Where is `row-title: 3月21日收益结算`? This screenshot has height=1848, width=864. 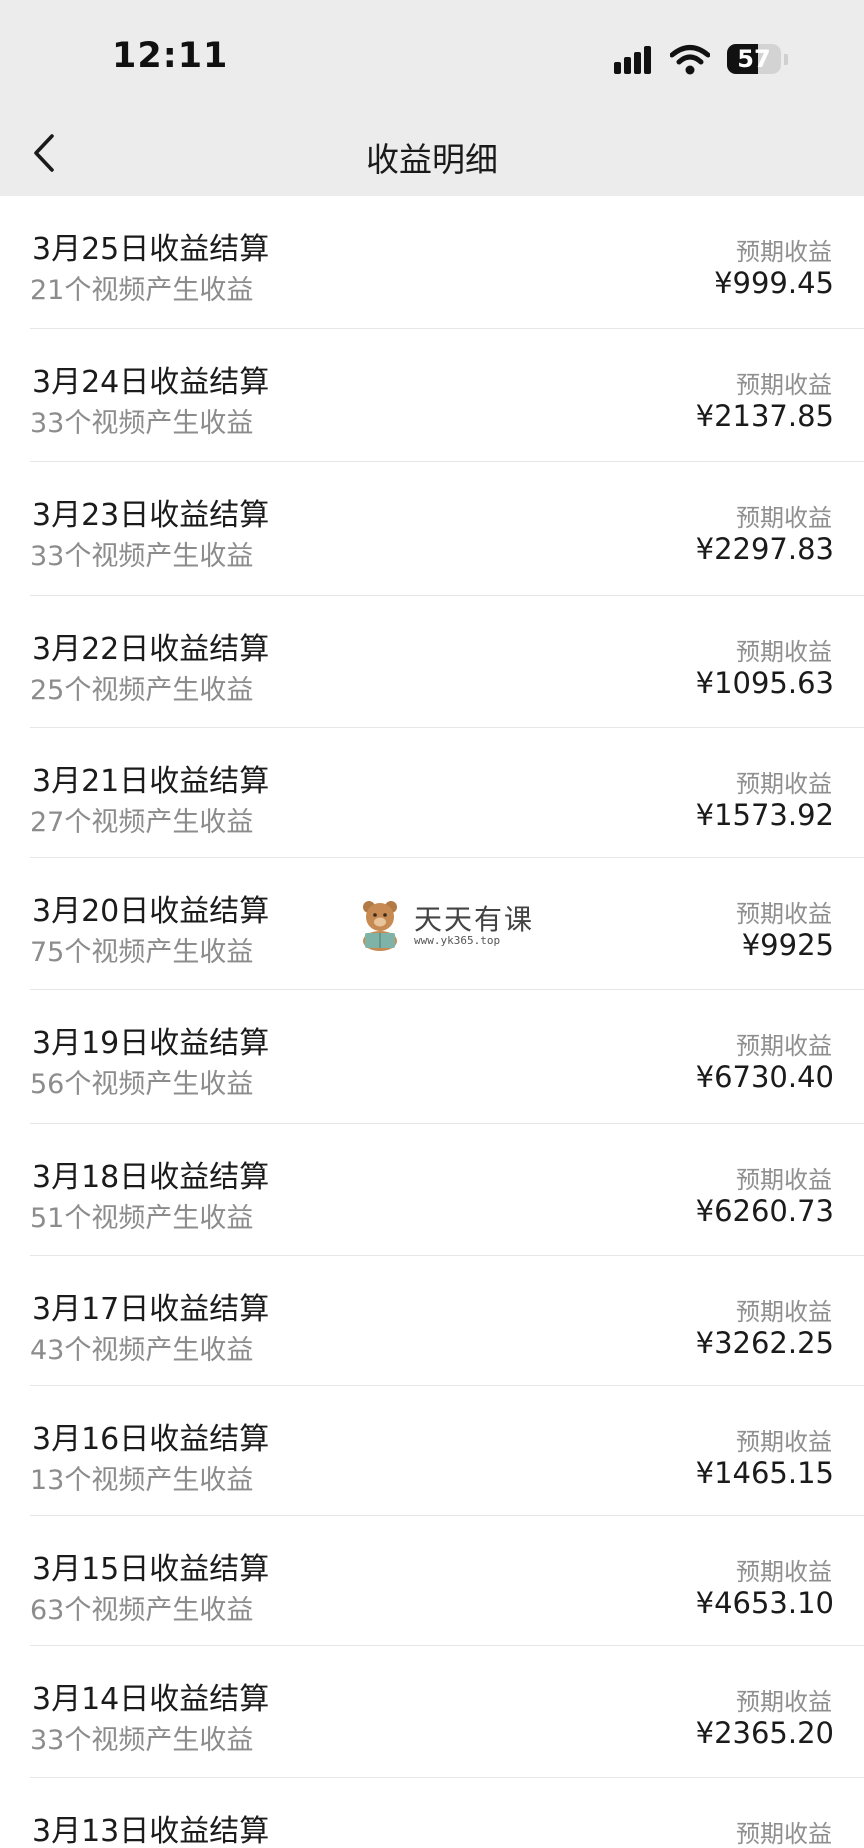
row-title: 3月21日收益结算 is located at coordinates (151, 781).